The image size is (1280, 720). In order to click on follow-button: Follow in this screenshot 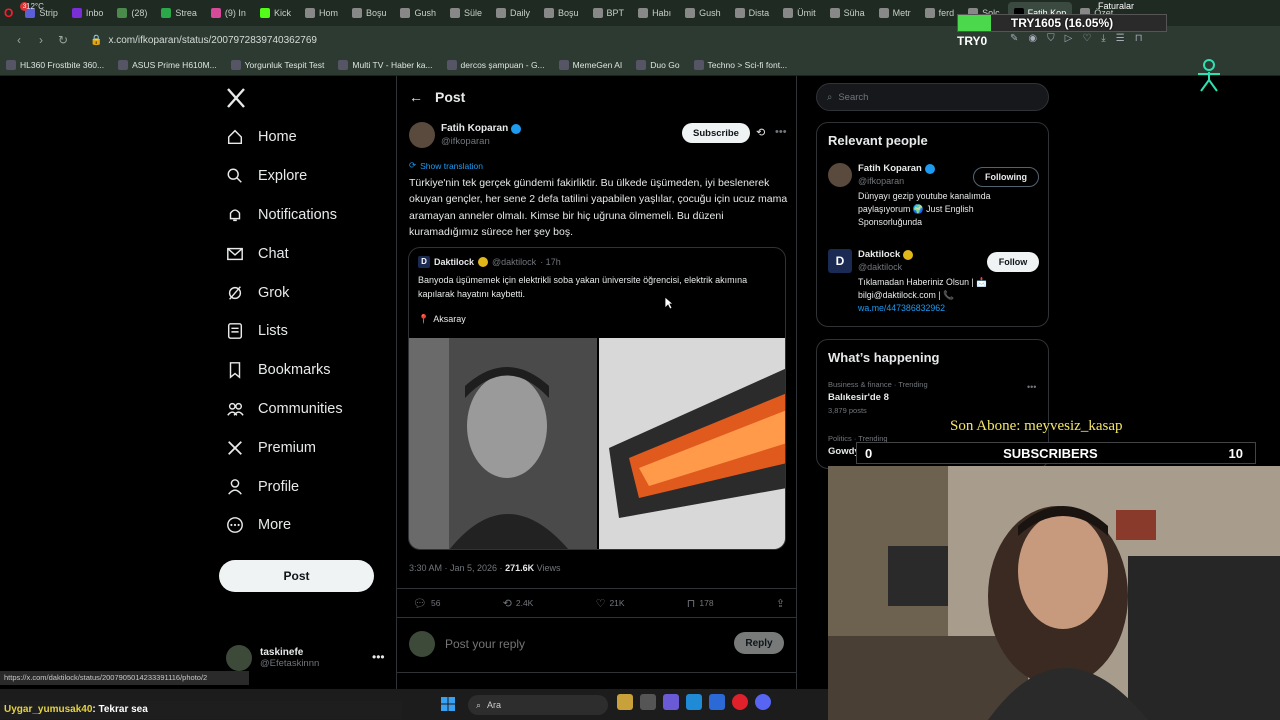, I will do `click(1013, 262)`.